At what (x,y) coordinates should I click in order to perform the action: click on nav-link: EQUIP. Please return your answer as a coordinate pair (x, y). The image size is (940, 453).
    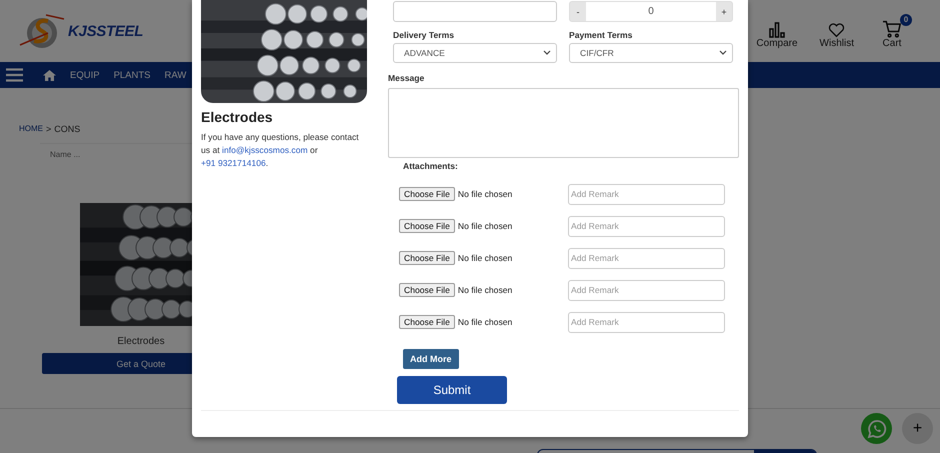
    Looking at the image, I should click on (85, 75).